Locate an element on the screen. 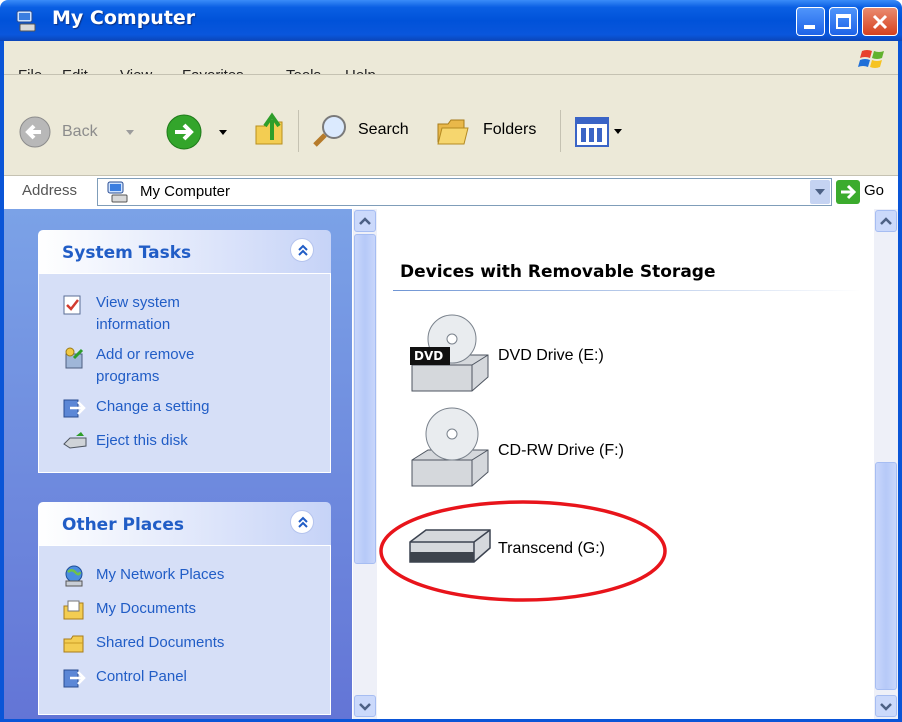 This screenshot has width=902, height=722. group-heading: Devices with Removable Storage is located at coordinates (558, 272).